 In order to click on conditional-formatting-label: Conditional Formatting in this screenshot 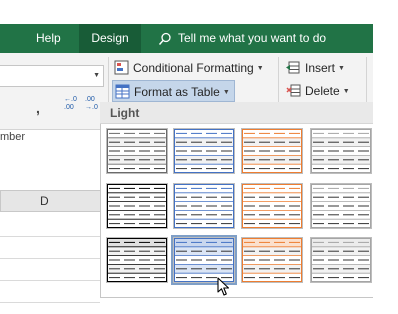, I will do `click(193, 68)`.